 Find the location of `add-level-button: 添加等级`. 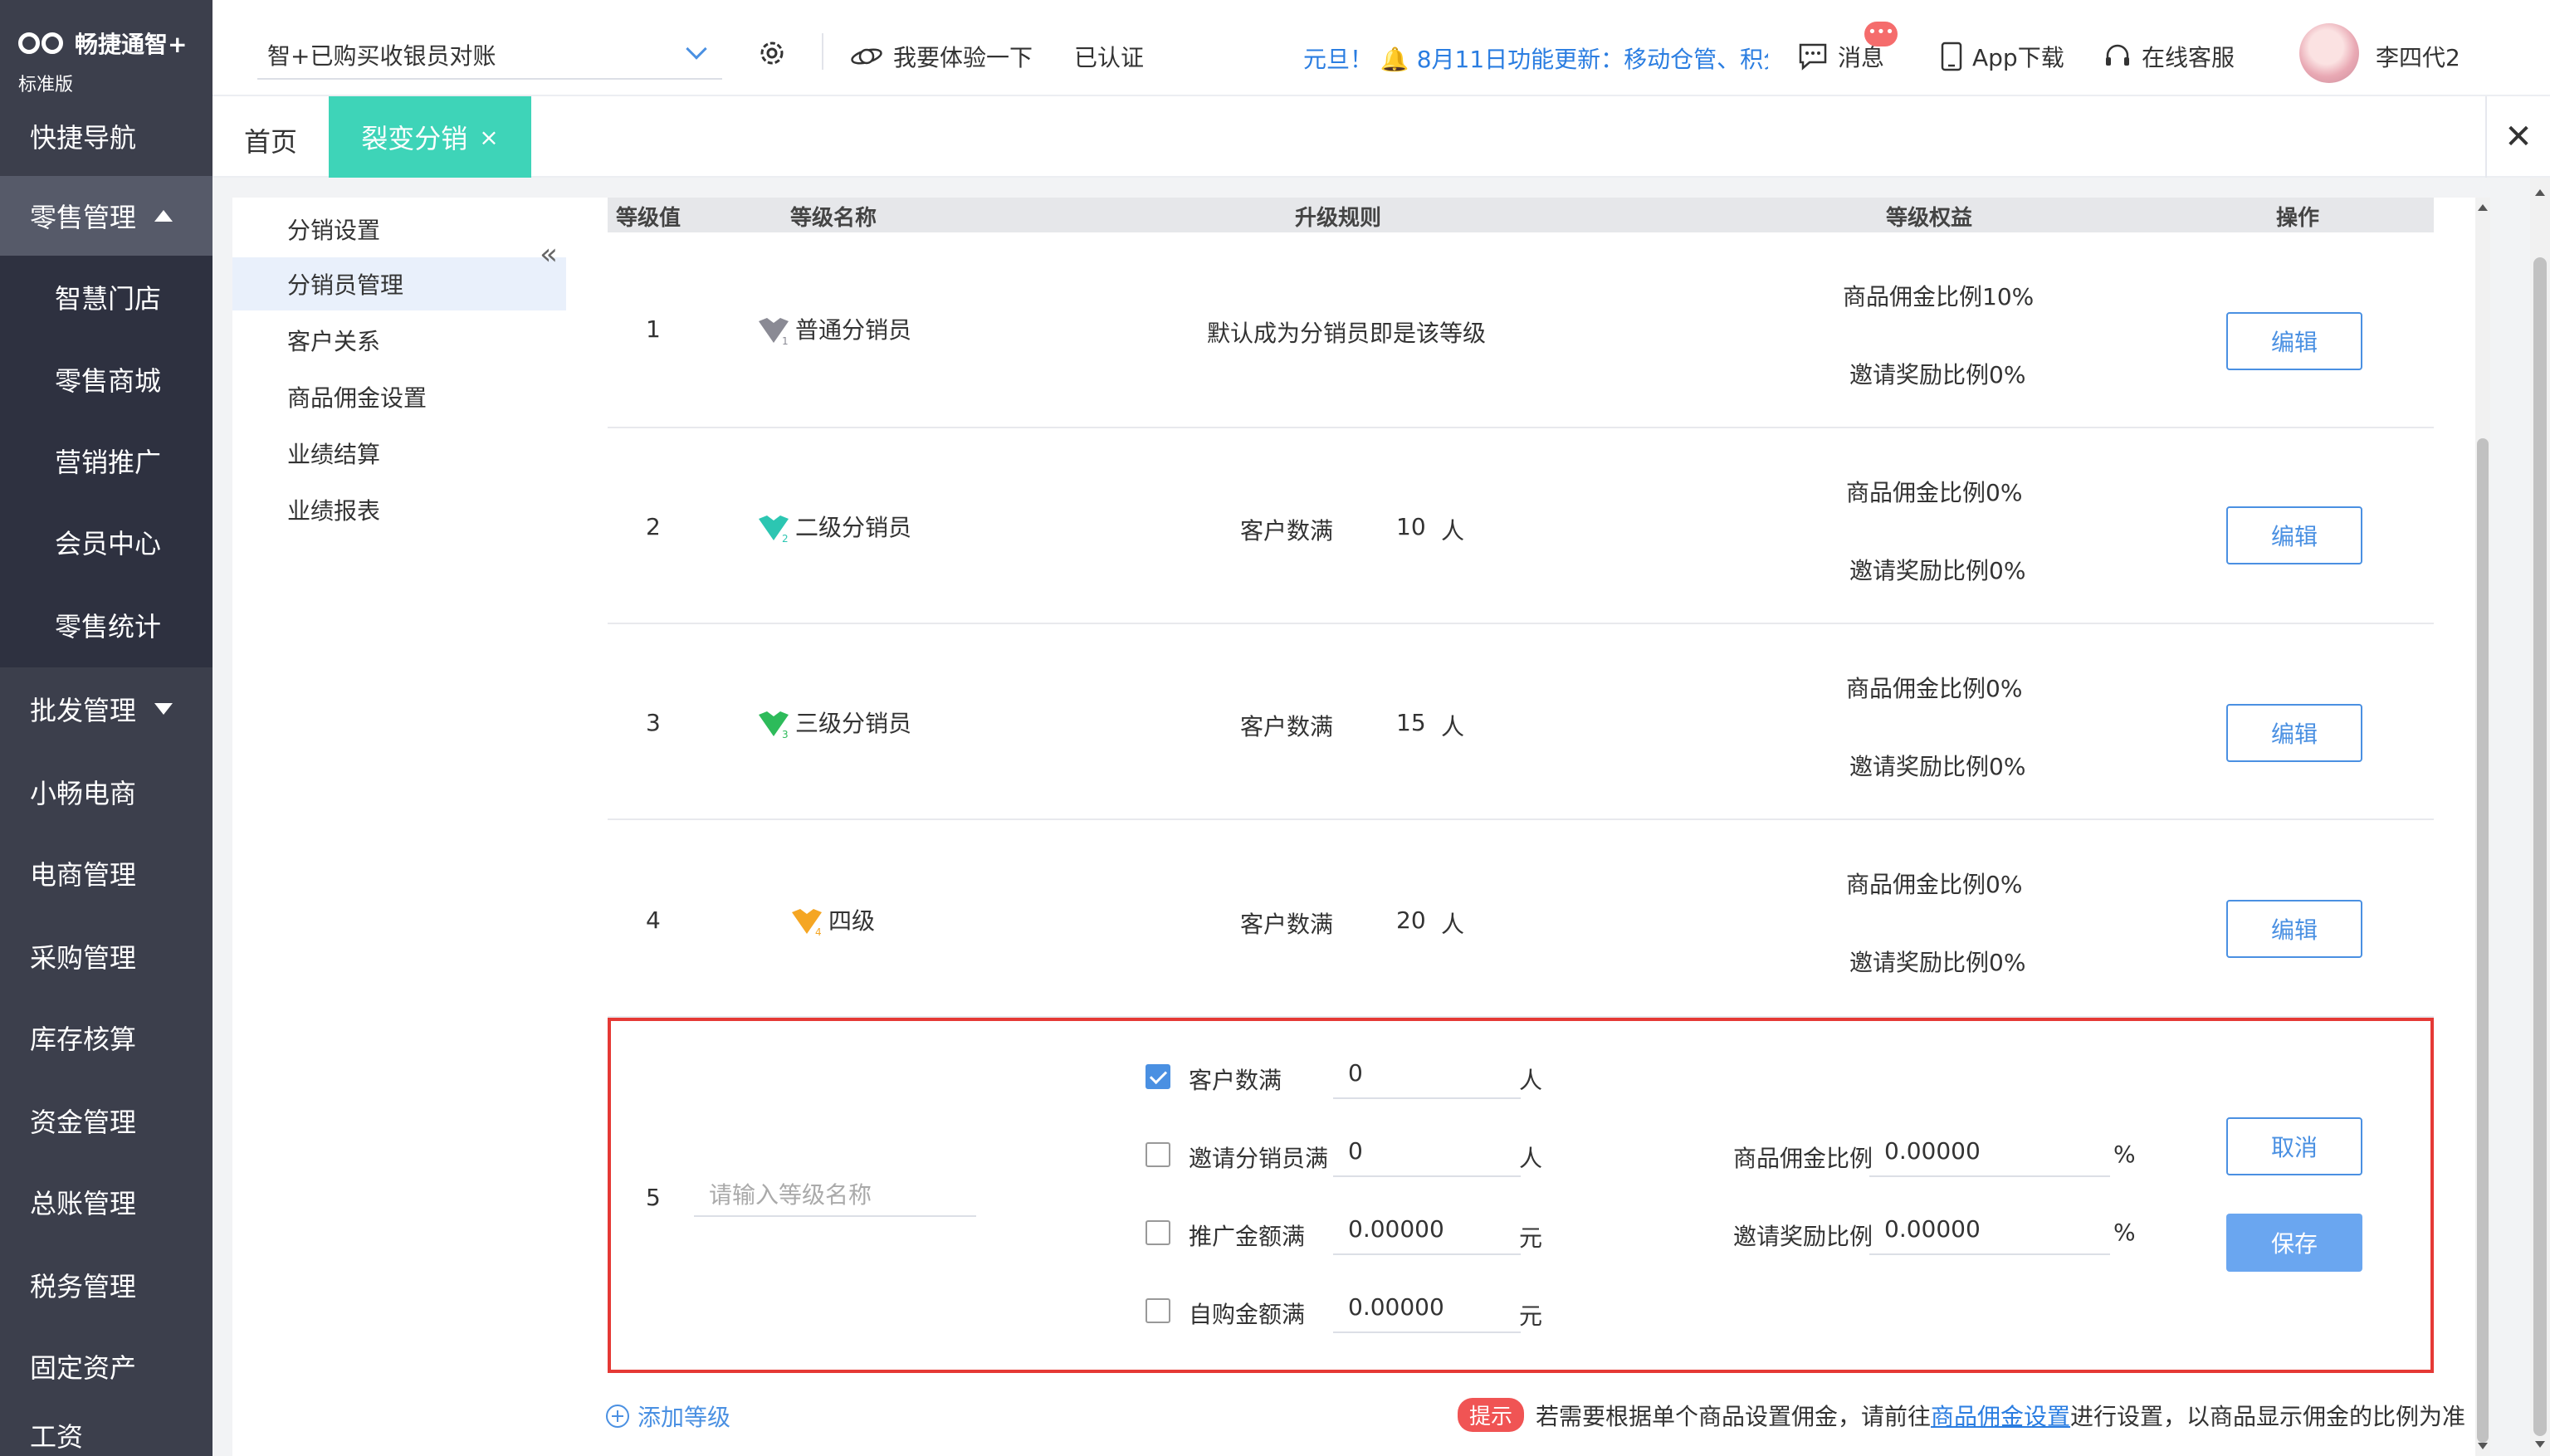

add-level-button: 添加等级 is located at coordinates (668, 1416).